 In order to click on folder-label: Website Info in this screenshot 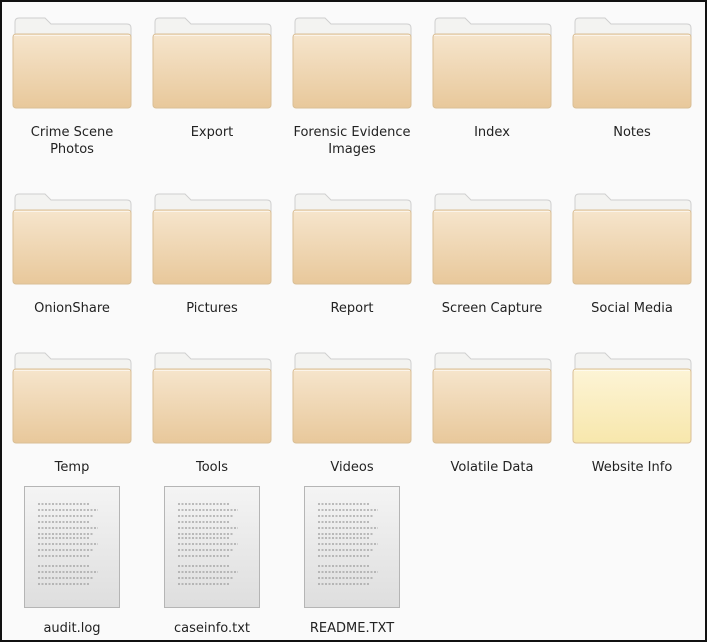, I will do `click(632, 467)`.